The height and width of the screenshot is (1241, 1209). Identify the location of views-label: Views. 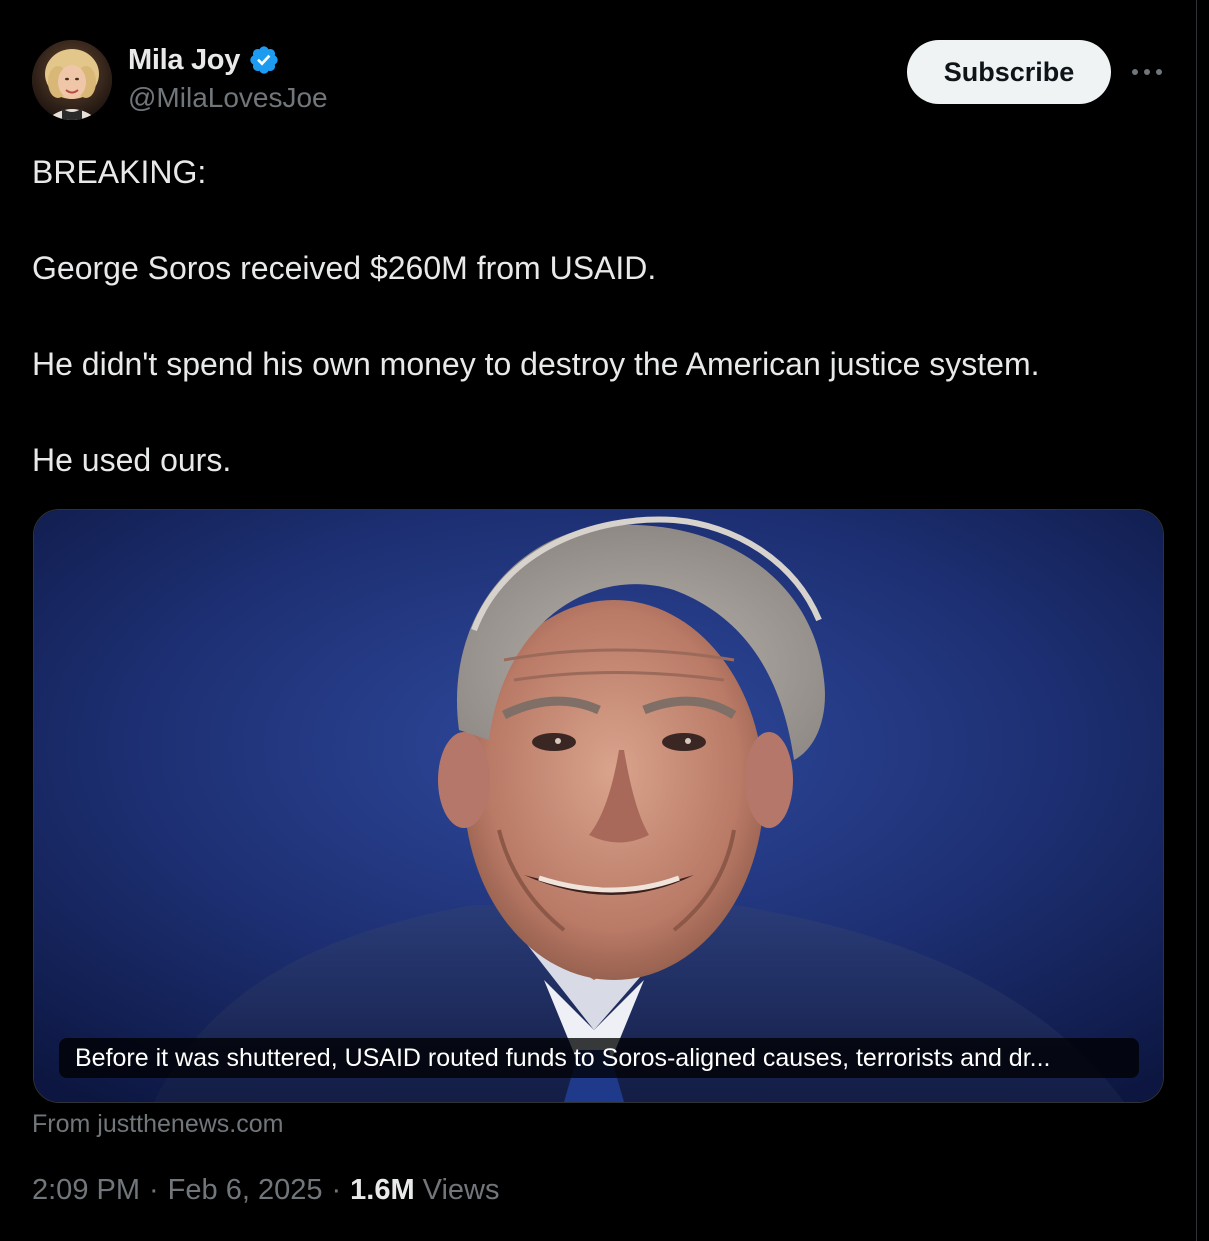
(461, 1190).